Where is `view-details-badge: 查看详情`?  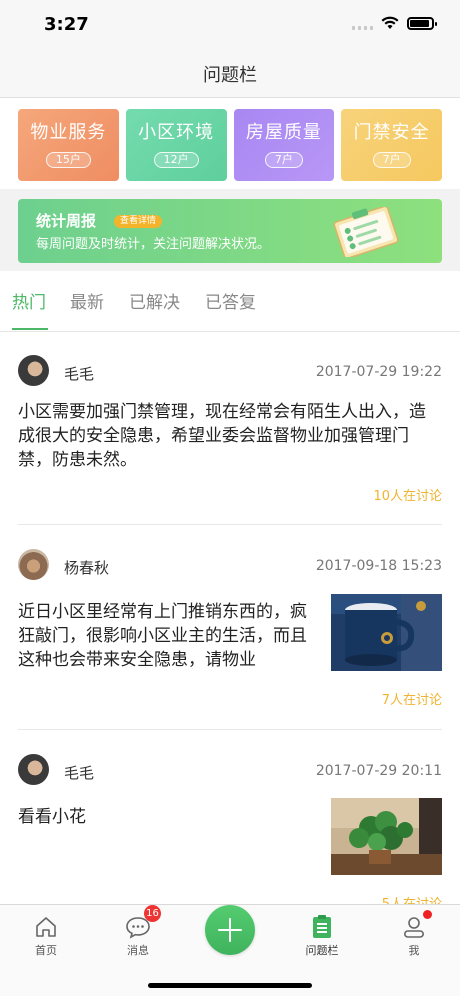
view-details-badge: 查看详情 is located at coordinates (138, 221).